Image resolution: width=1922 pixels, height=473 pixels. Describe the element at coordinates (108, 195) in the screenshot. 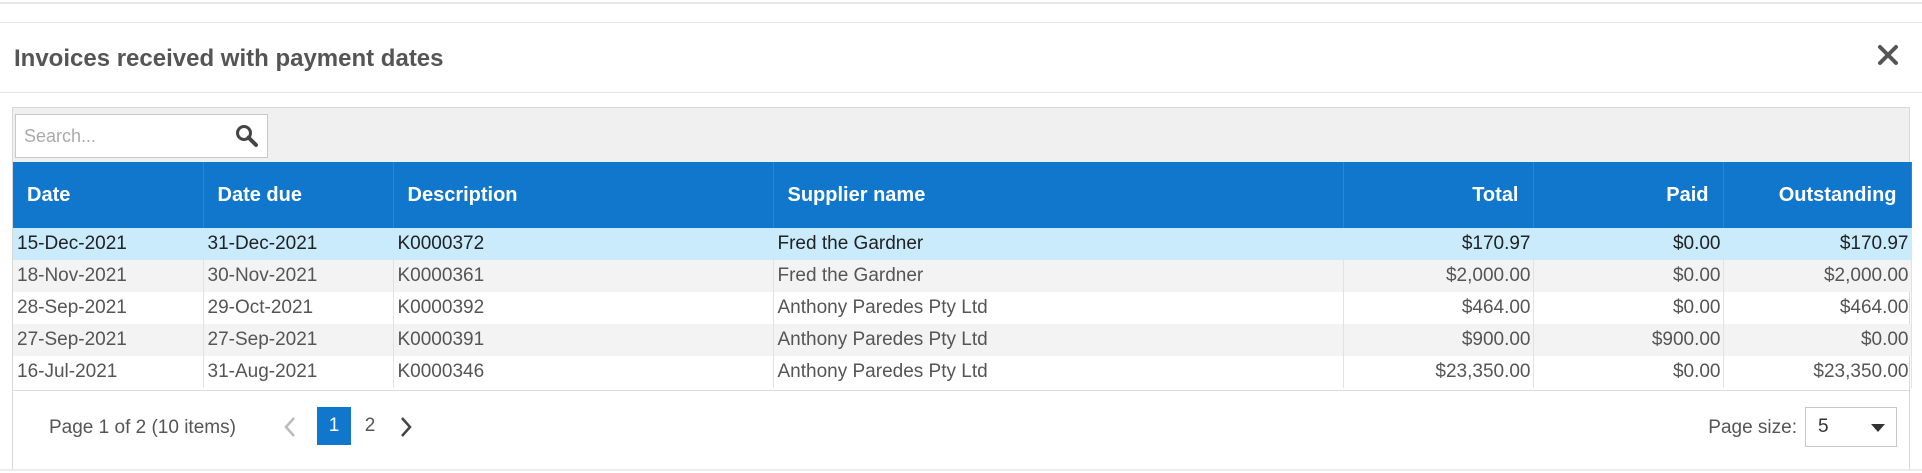

I see `column-header-date: Date` at that location.